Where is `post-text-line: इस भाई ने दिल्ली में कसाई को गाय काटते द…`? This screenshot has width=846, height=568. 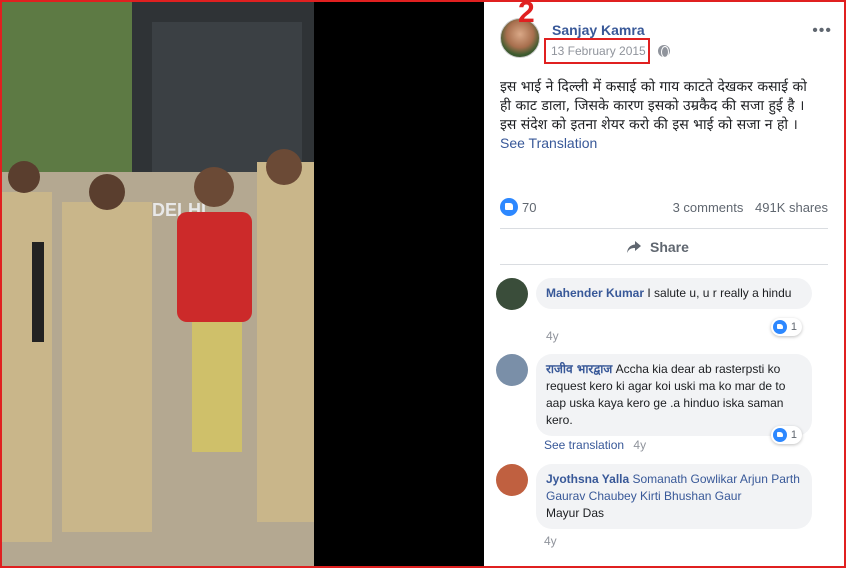
post-text-line: इस भाई ने दिल्ली में कसाई को गाय काटते द… is located at coordinates (653, 87).